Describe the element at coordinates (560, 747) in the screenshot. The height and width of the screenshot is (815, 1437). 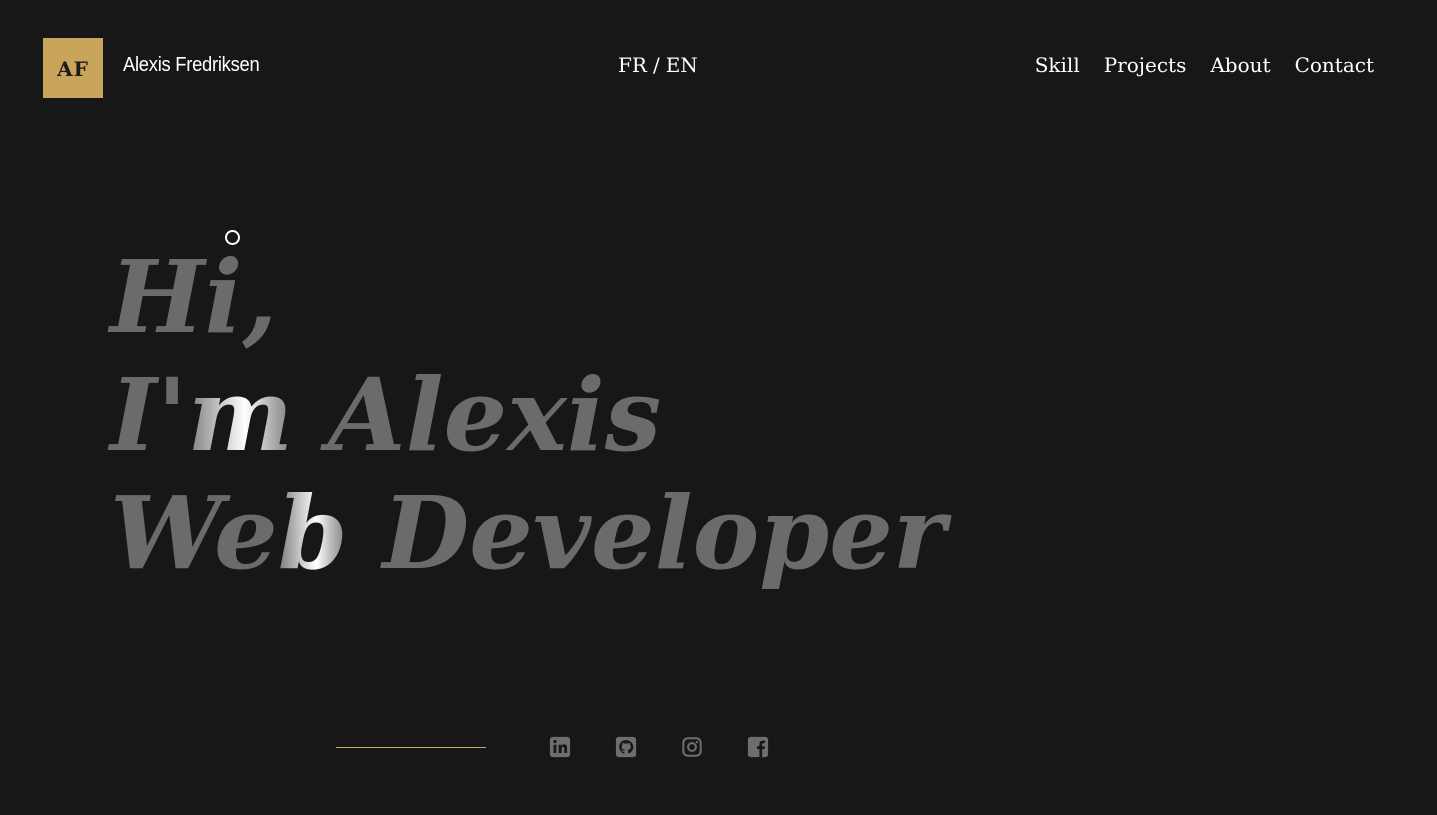
I see `linkedin-icon` at that location.